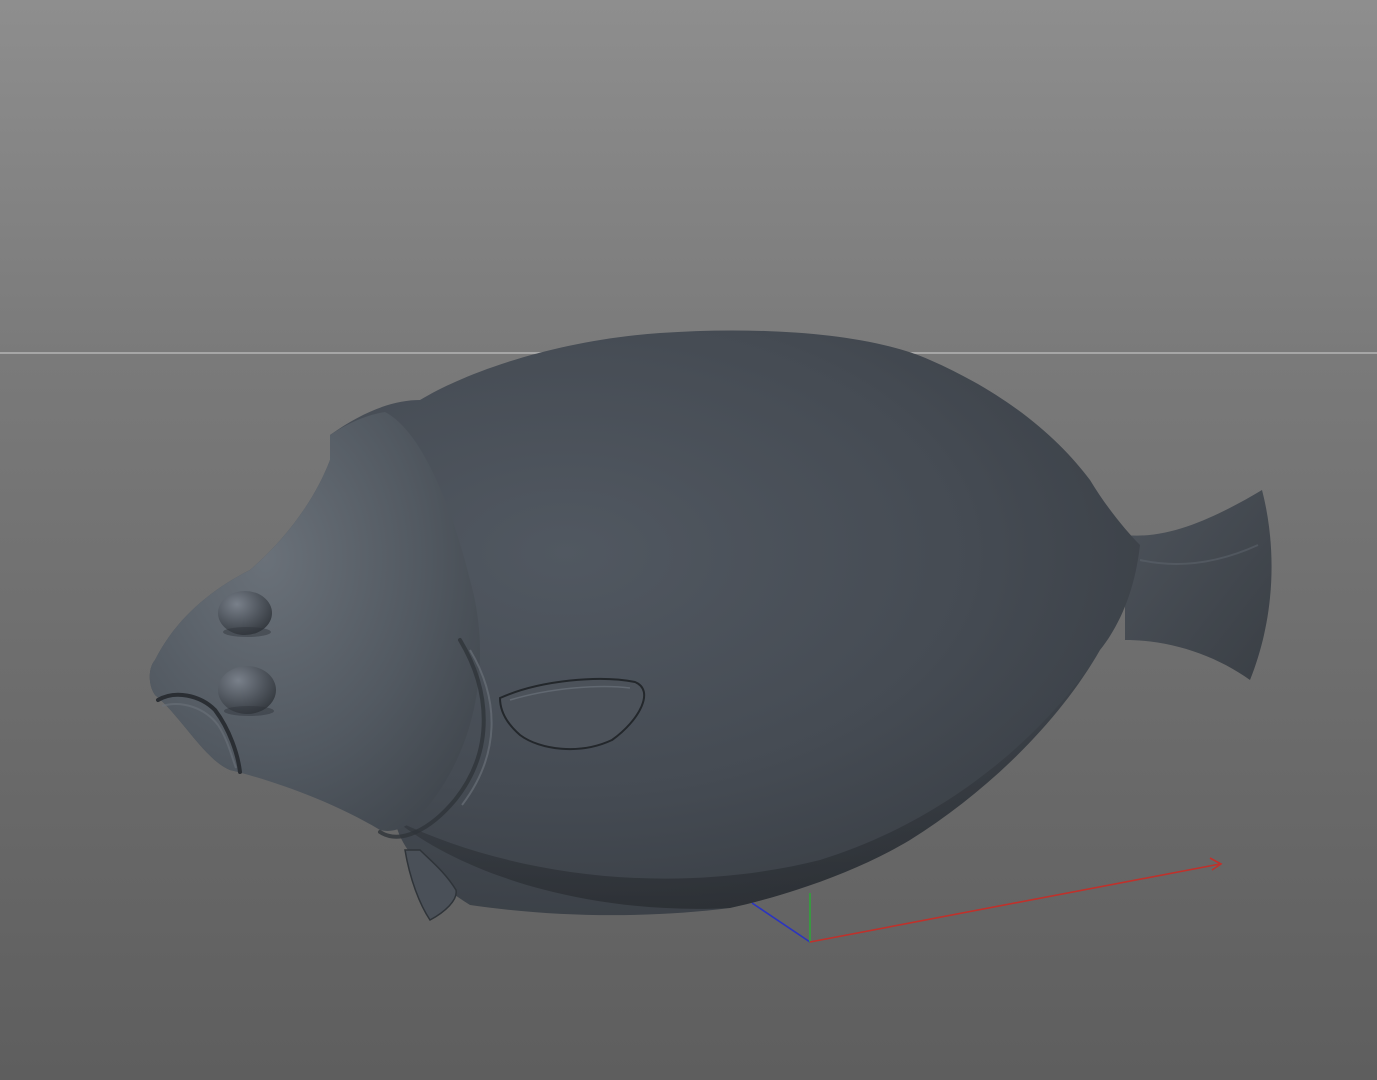 This screenshot has height=1080, width=1377. What do you see at coordinates (247, 632) in the screenshot?
I see `upper-eye-shadow` at bounding box center [247, 632].